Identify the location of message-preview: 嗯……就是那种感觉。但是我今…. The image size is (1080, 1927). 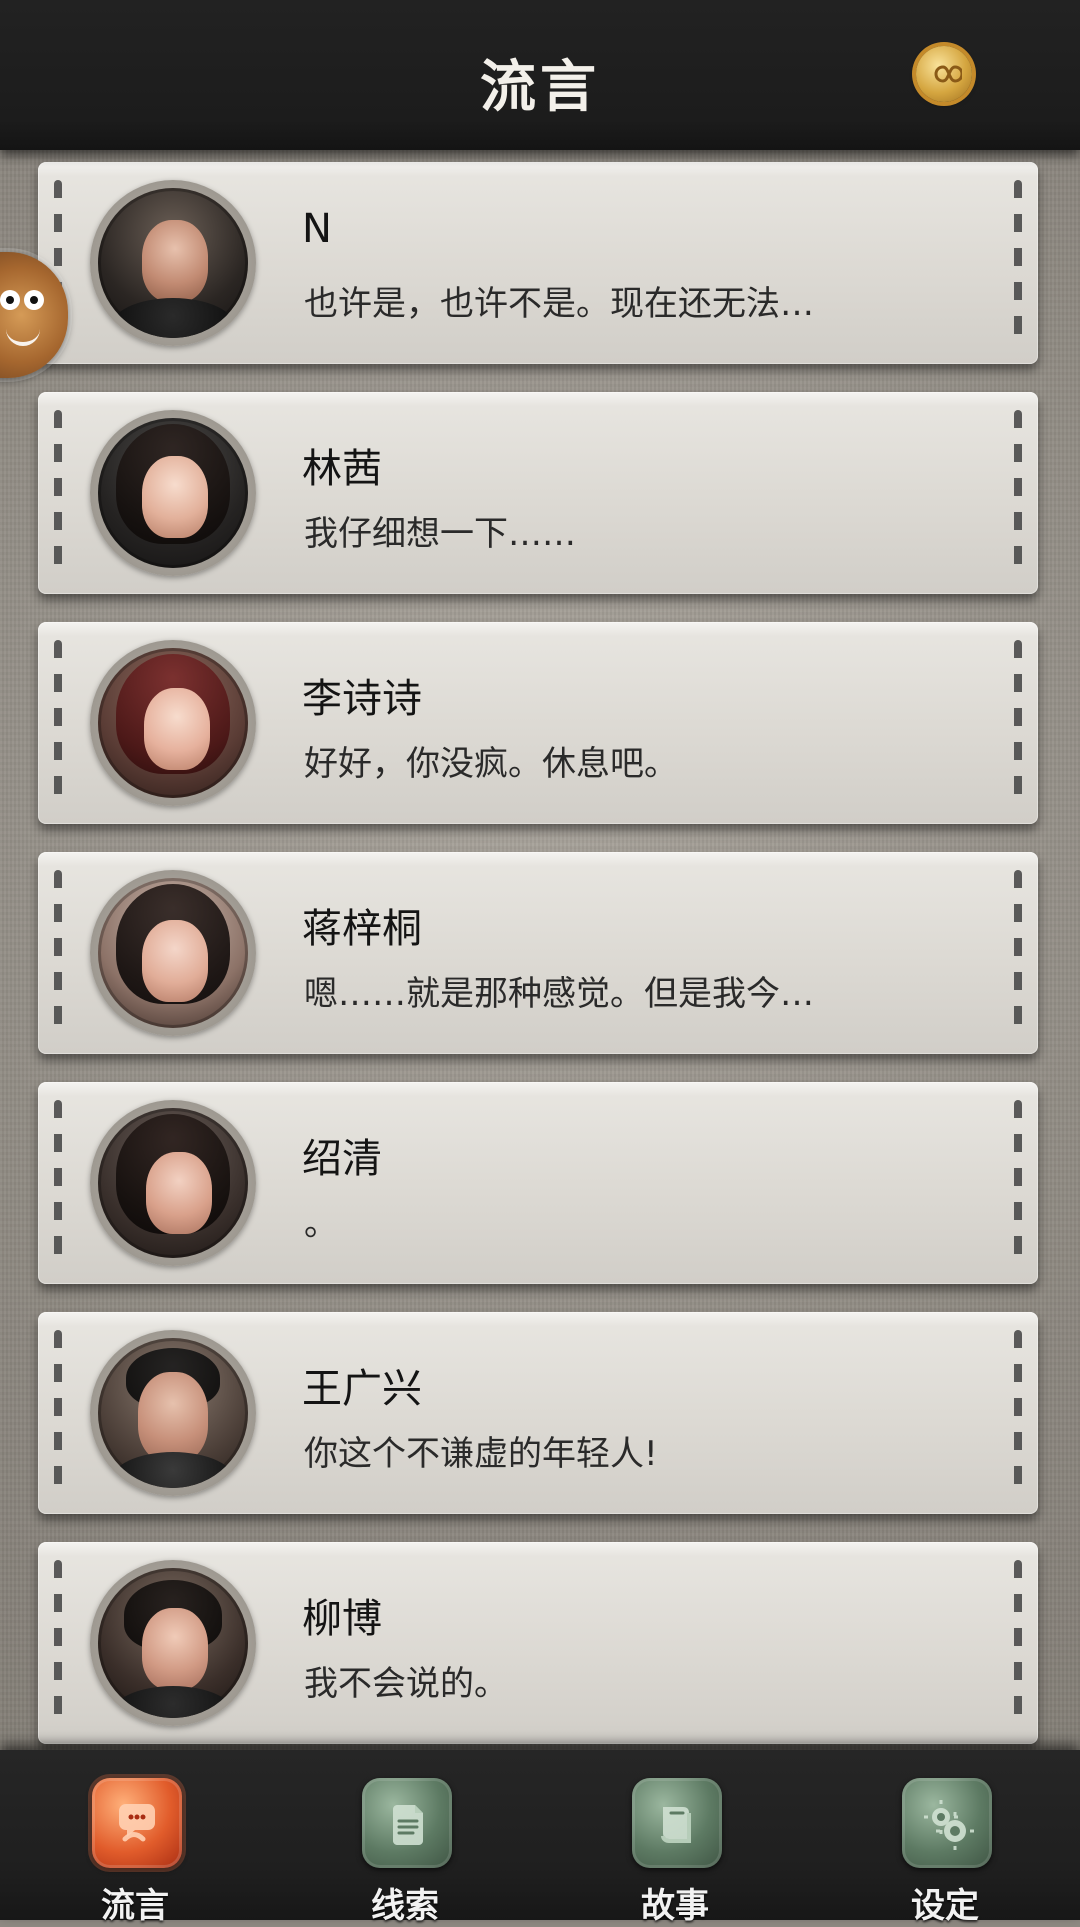
(559, 994).